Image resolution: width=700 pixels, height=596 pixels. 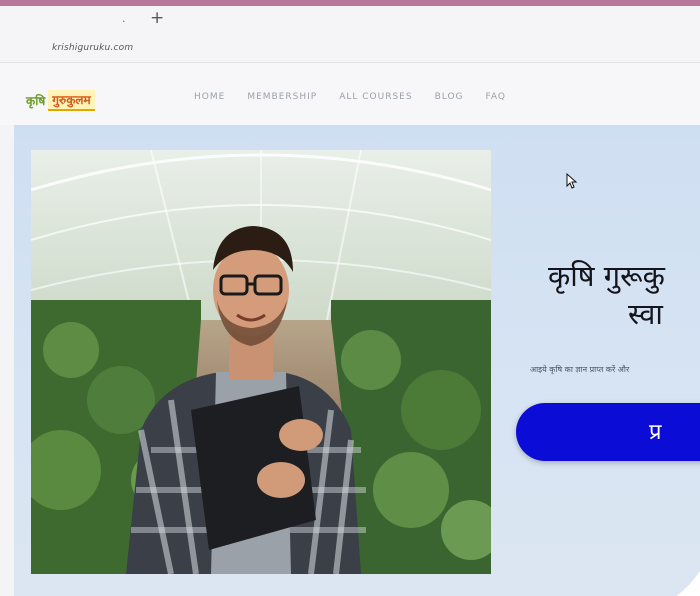 I want to click on nav-item-faq: FAQ, so click(x=496, y=97).